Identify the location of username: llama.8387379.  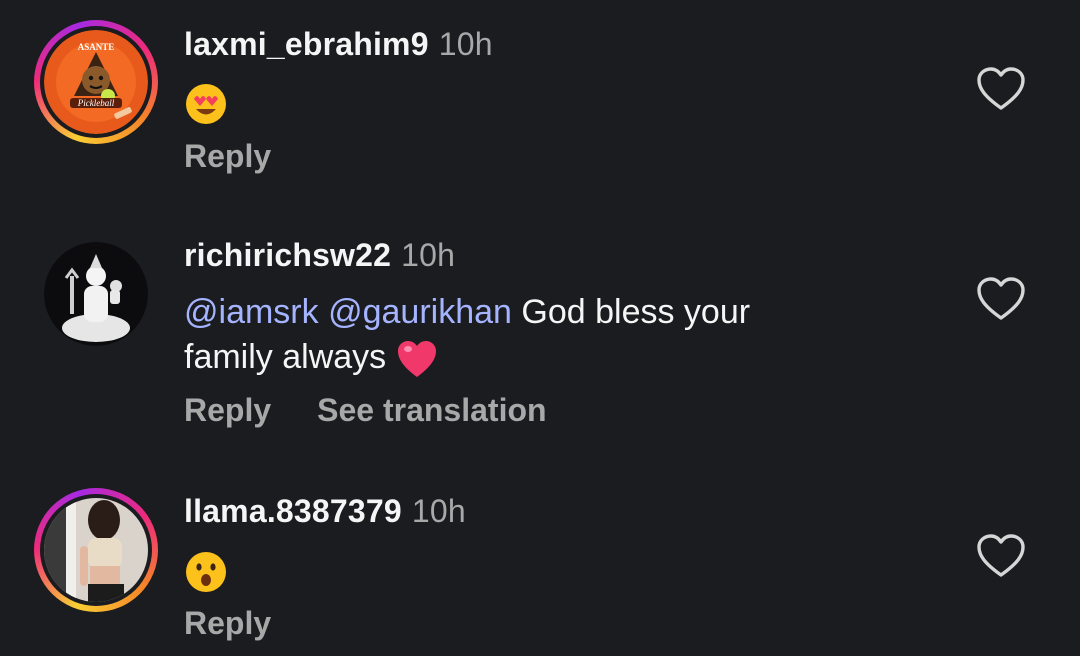
(293, 511).